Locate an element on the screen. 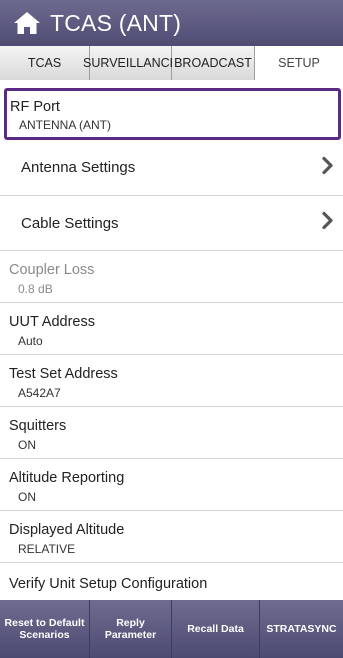 This screenshot has height=658, width=343. title-bar: TCAS (ANT) is located at coordinates (171, 23).